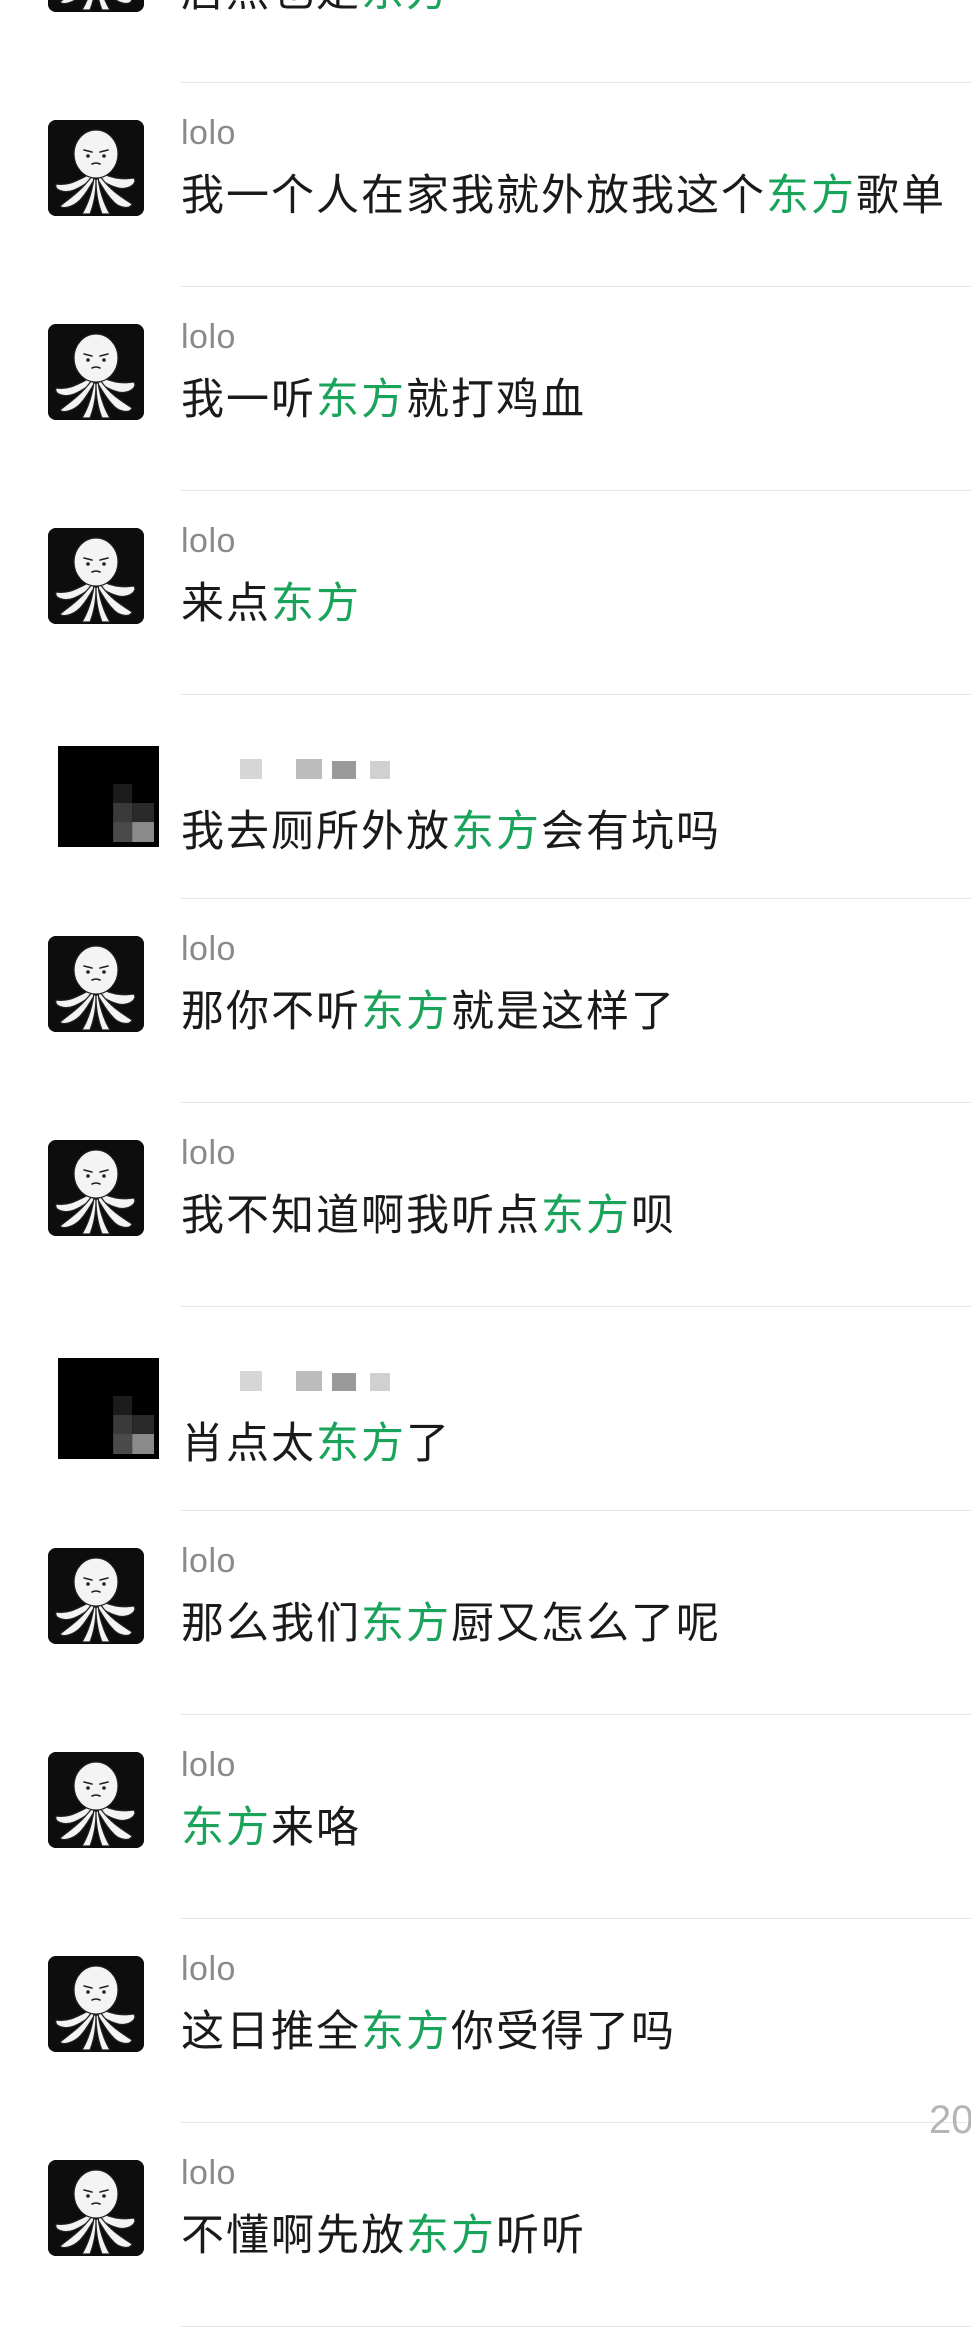  What do you see at coordinates (496, 400) in the screenshot?
I see `message-text-post: 就打鸡血` at bounding box center [496, 400].